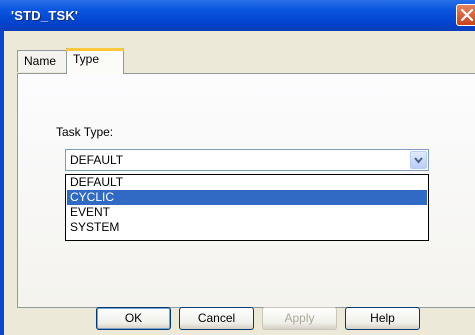  Describe the element at coordinates (45, 15) in the screenshot. I see `window-title: 'STD_TSK'` at that location.